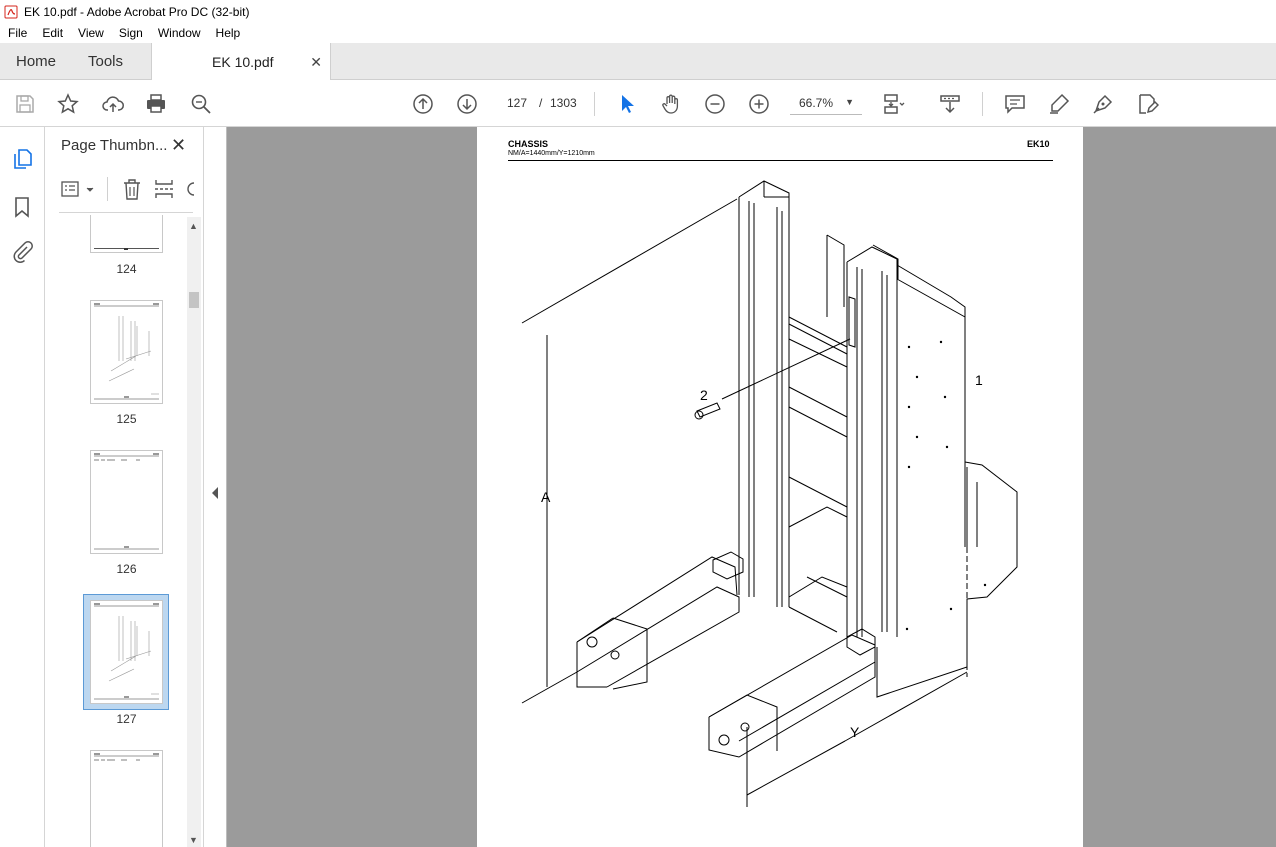 The image size is (1276, 847). I want to click on delete-page-icon, so click(132, 189).